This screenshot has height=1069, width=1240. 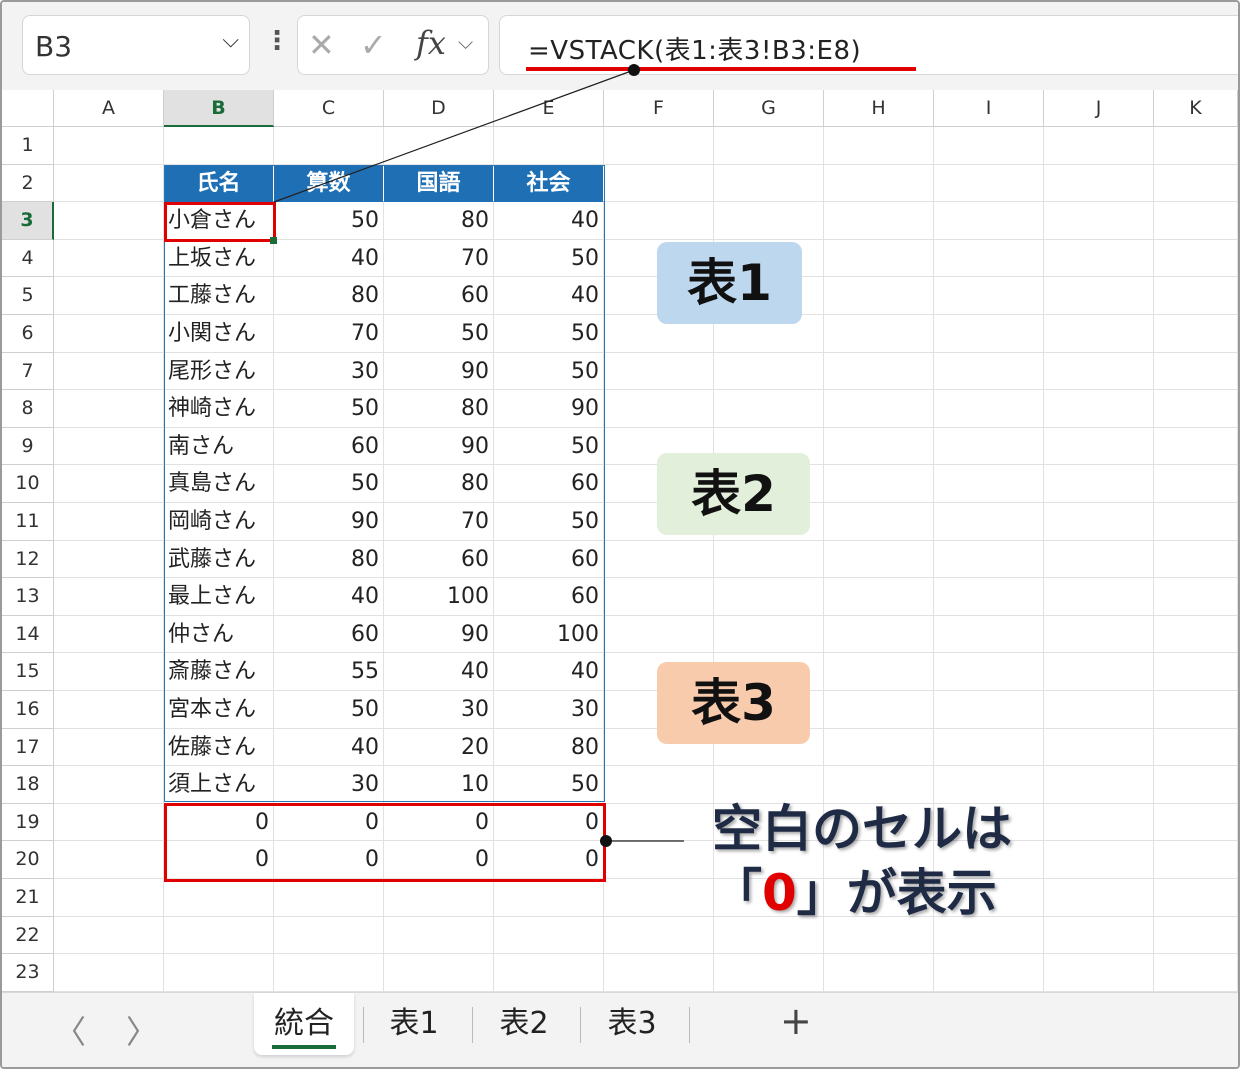 What do you see at coordinates (439, 559) in the screenshot?
I see `cell-d12: 60` at bounding box center [439, 559].